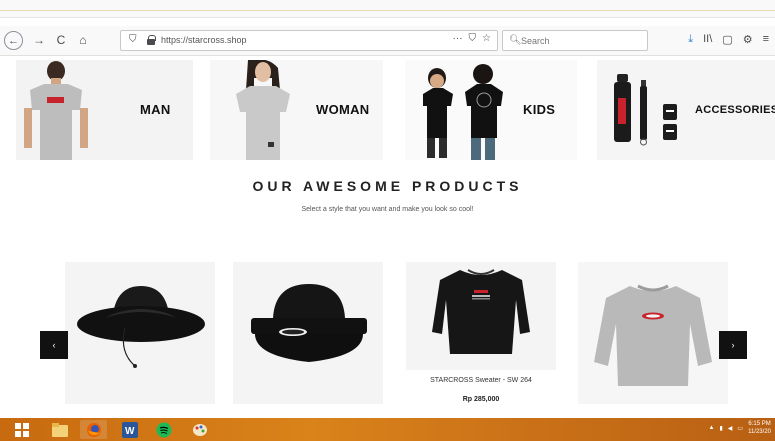 The image size is (775, 441). I want to click on bookmark-star-icon: ☆, so click(486, 38).